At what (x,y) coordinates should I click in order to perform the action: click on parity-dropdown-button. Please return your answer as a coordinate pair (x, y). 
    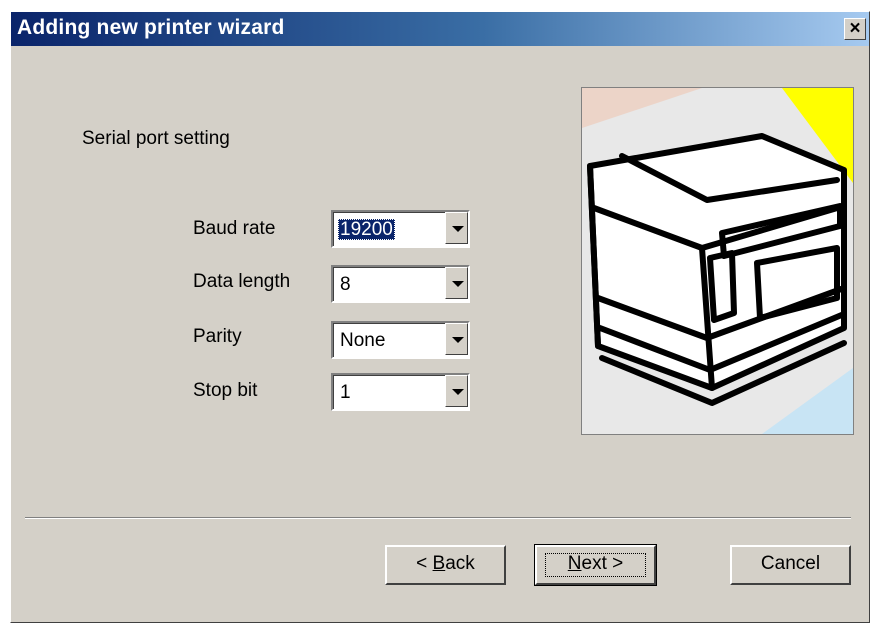
    Looking at the image, I should click on (456, 339).